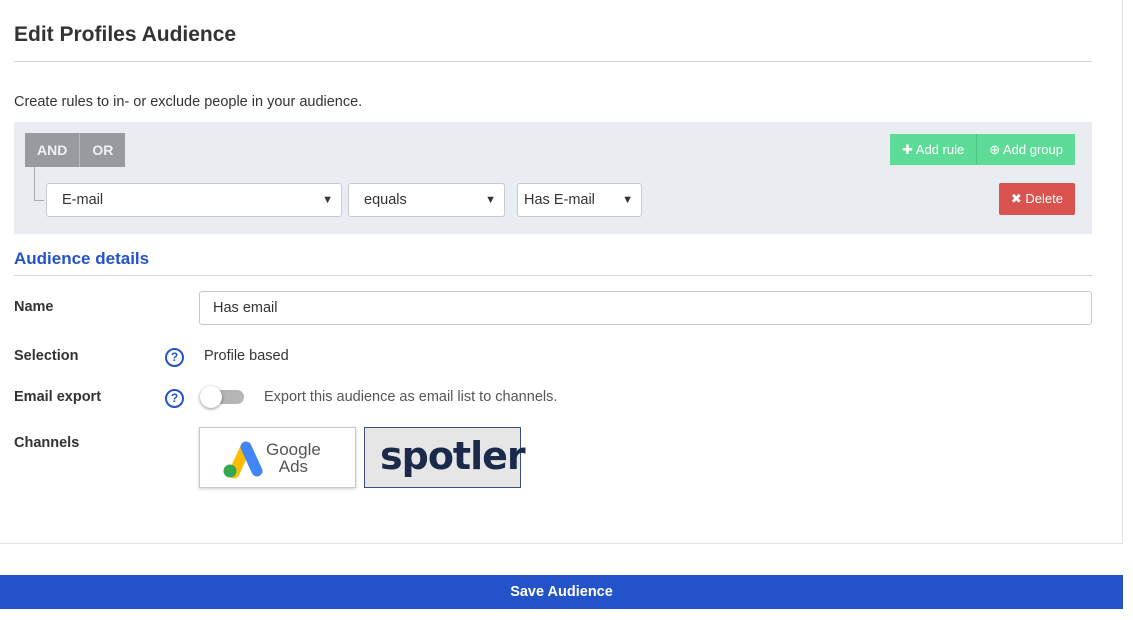 The height and width of the screenshot is (620, 1133). Describe the element at coordinates (996, 149) in the screenshot. I see `plus-circle-icon: ⊕` at that location.